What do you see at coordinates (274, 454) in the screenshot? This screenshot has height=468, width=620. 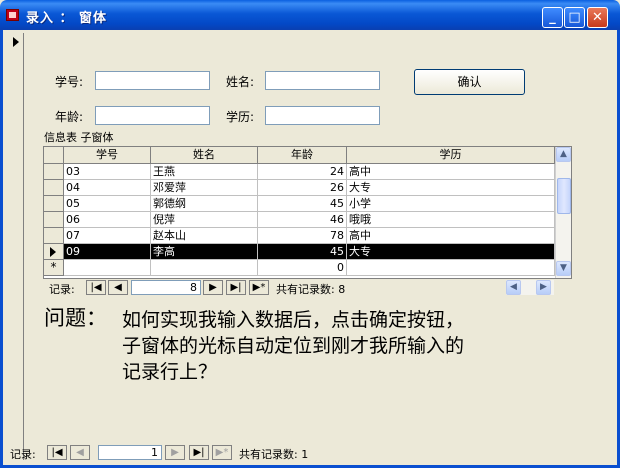 I see `main-record-count: 共有记录数: 1` at bounding box center [274, 454].